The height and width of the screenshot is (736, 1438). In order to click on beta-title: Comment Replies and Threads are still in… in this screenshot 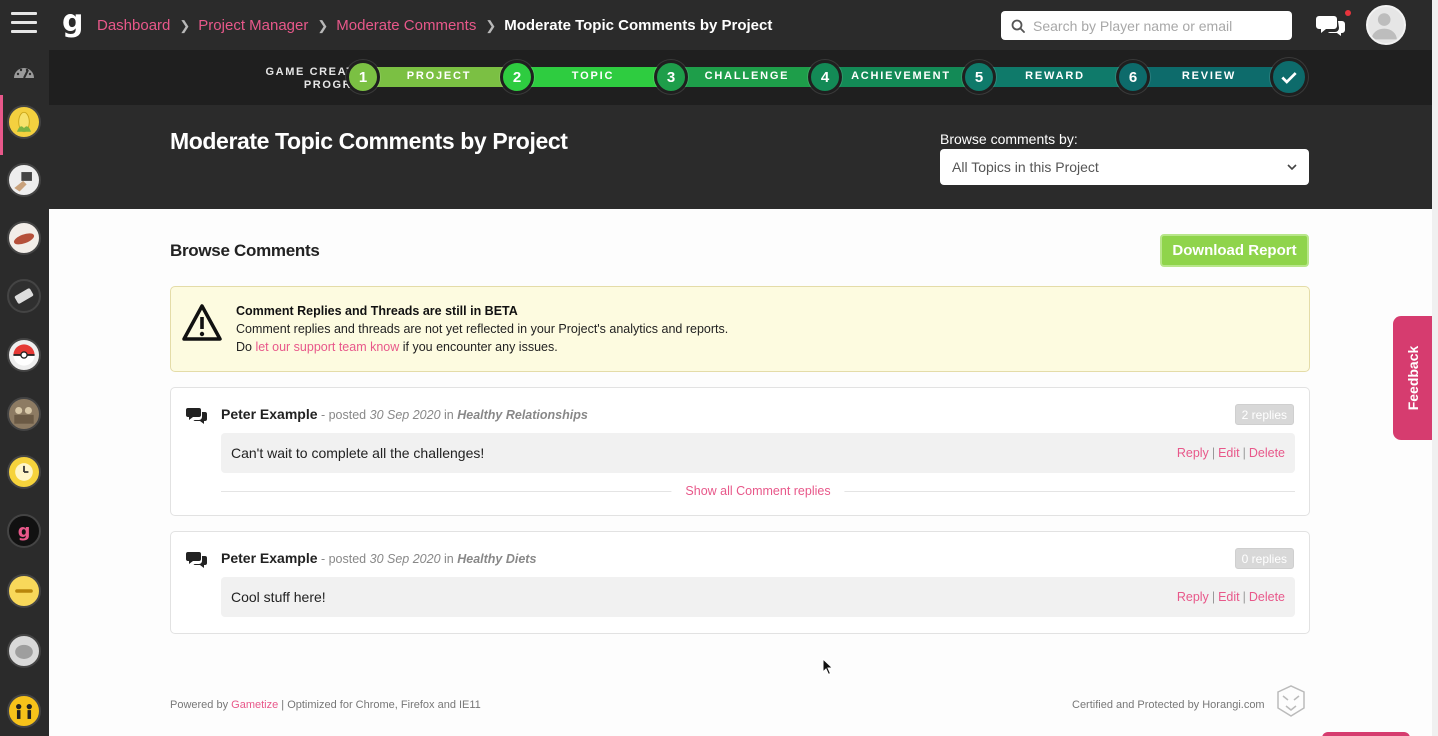, I will do `click(377, 311)`.